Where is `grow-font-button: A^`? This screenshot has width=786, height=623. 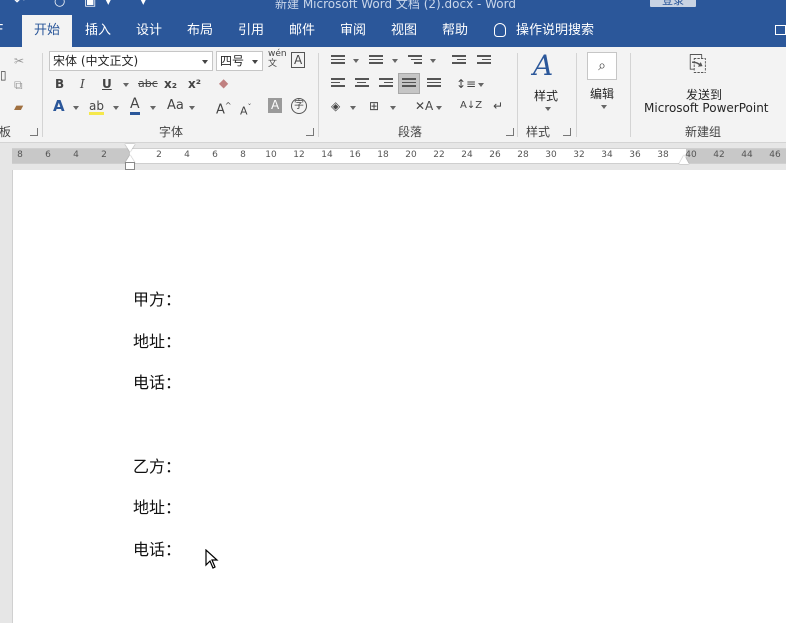
grow-font-button: A^ is located at coordinates (224, 108).